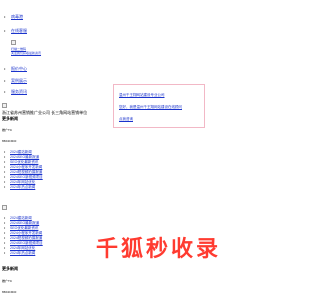  Describe the element at coordinates (159, 249) in the screenshot. I see `brand-watermark-logo: 千狐秒收录` at that location.